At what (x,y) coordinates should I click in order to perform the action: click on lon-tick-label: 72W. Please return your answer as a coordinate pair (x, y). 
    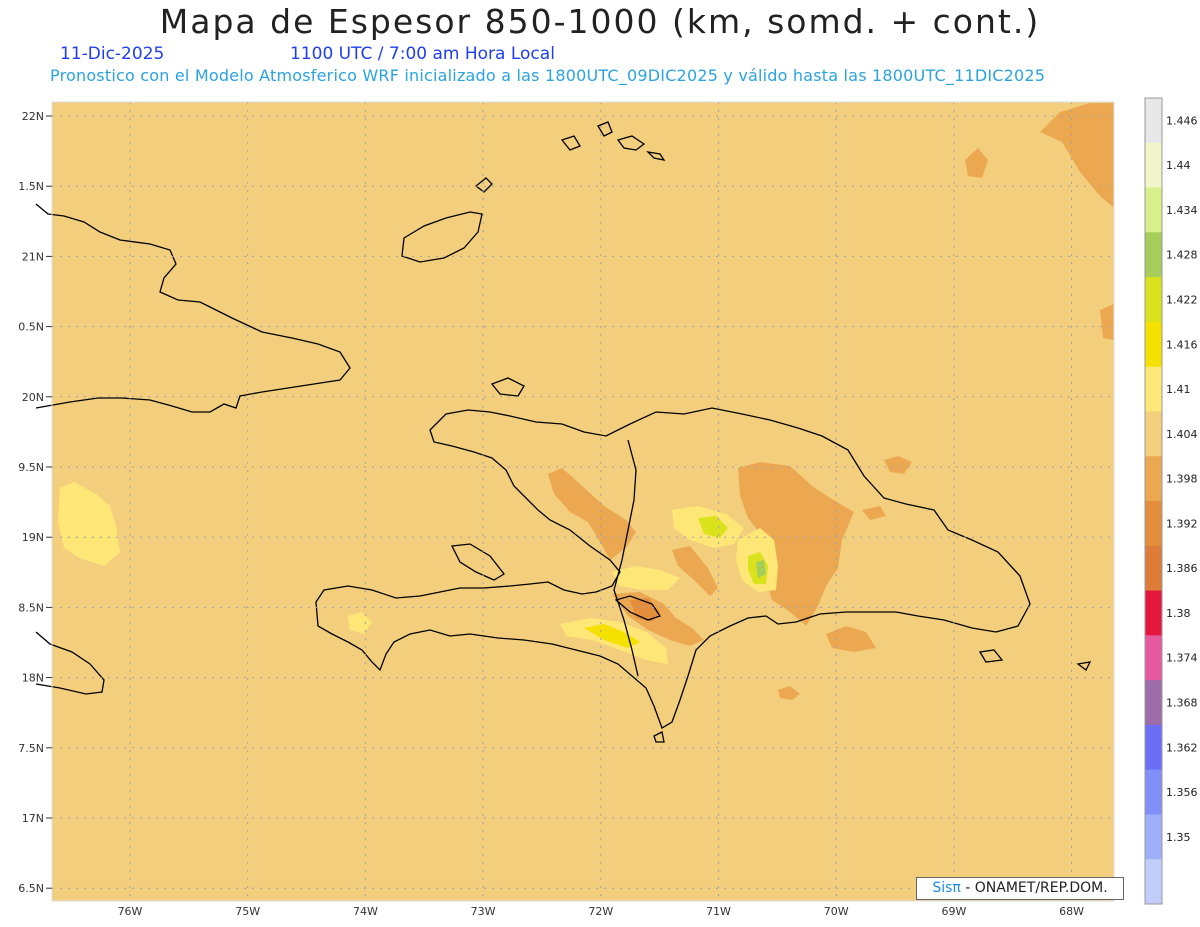
    Looking at the image, I should click on (600, 911).